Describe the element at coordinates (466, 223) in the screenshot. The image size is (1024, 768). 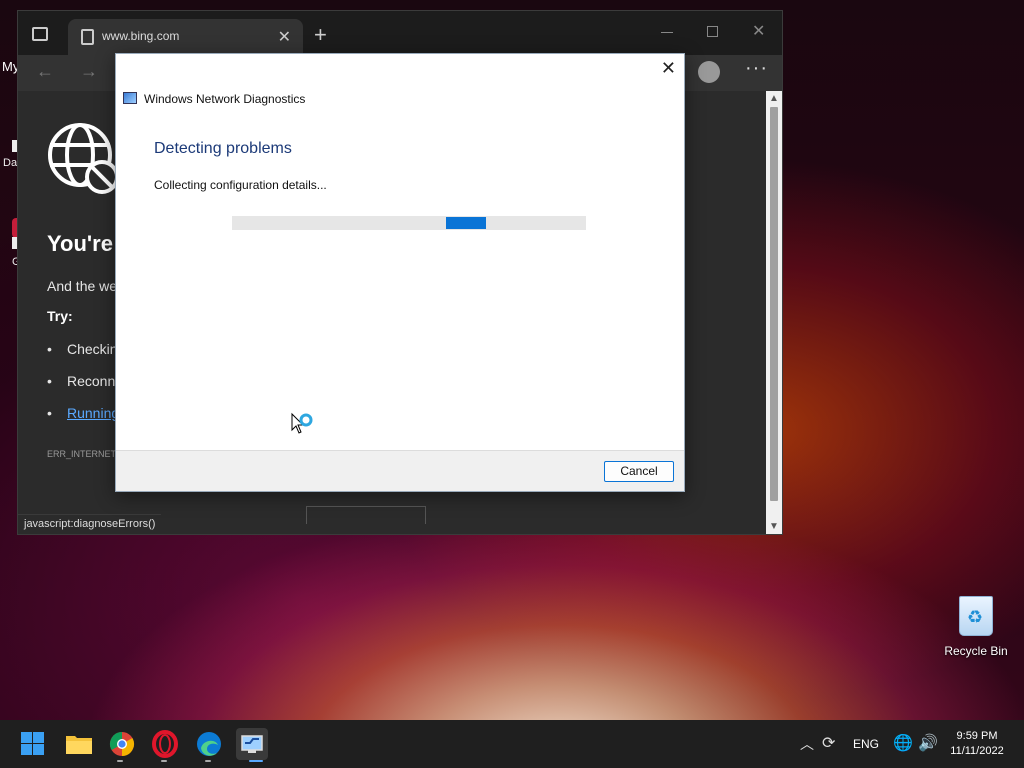
I see `progress-fill` at that location.